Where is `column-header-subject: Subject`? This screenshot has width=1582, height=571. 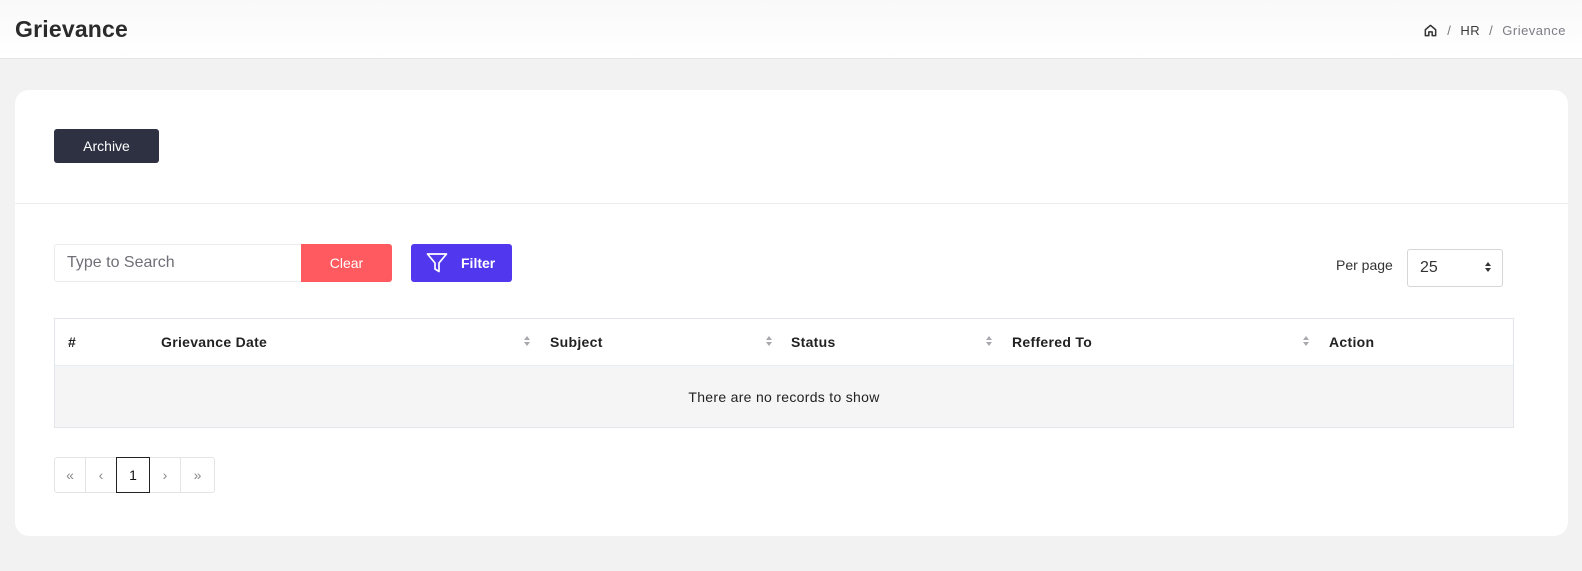
column-header-subject: Subject is located at coordinates (576, 342).